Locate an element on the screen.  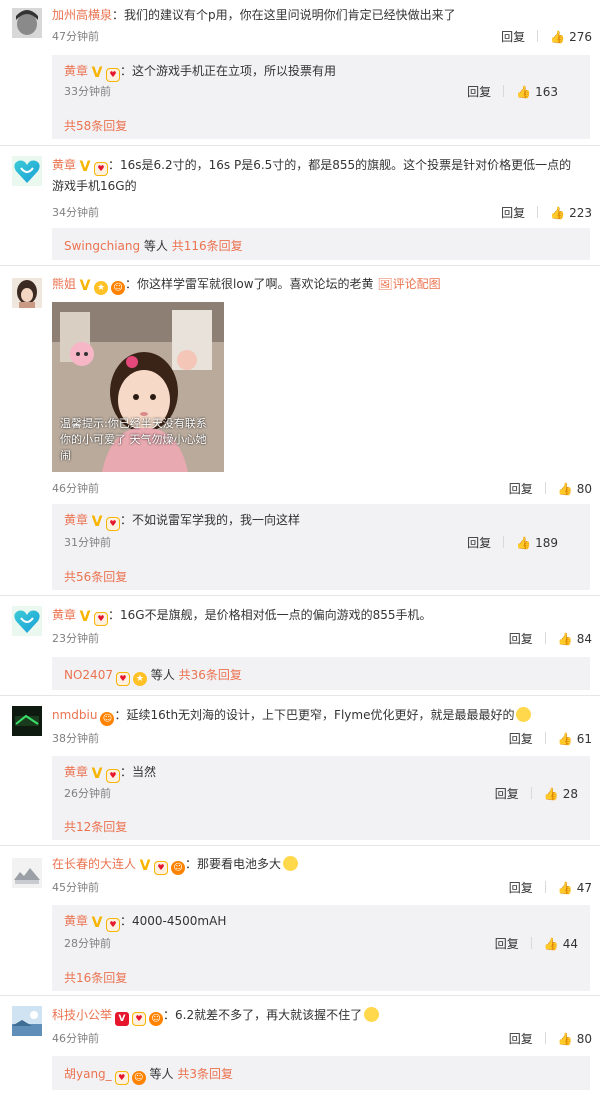
gold-badge-icon: ★ is located at coordinates (139, 679).